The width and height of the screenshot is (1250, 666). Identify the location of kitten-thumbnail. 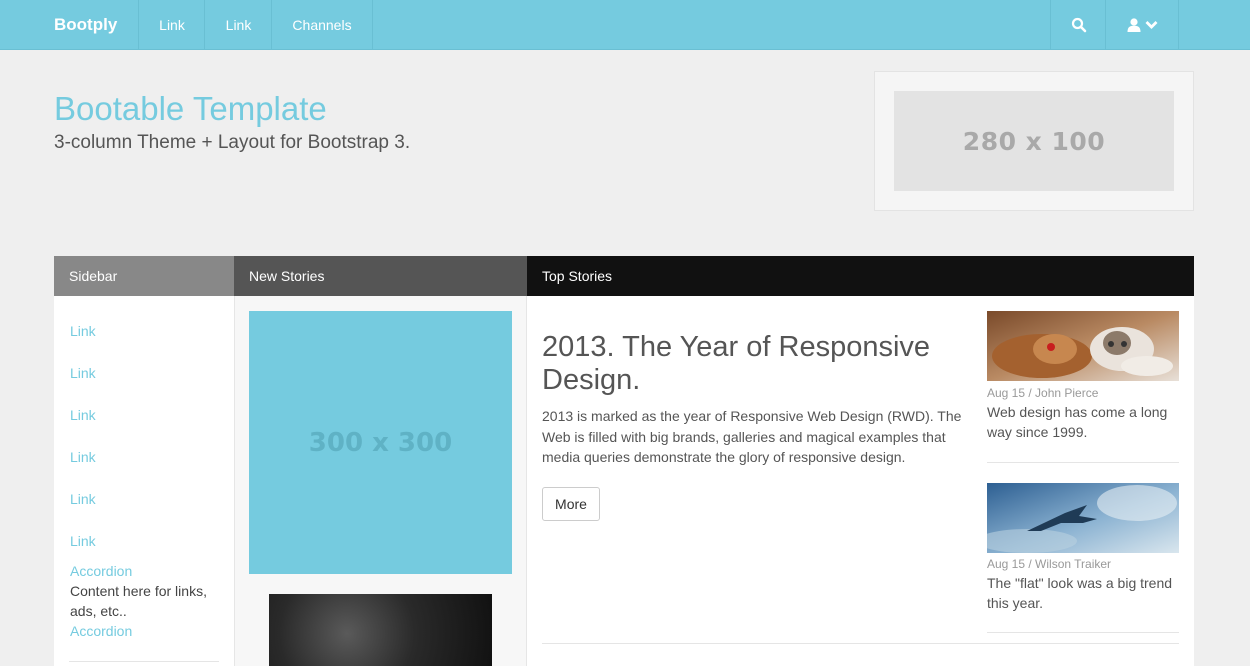
(1083, 346).